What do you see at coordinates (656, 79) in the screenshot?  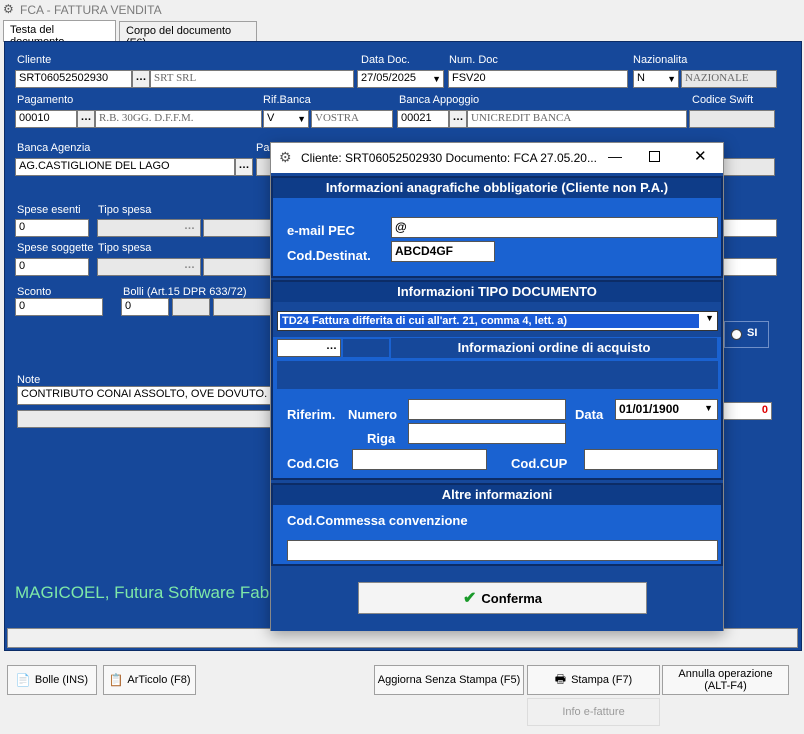 I see `nazionalita-select: N ▼` at bounding box center [656, 79].